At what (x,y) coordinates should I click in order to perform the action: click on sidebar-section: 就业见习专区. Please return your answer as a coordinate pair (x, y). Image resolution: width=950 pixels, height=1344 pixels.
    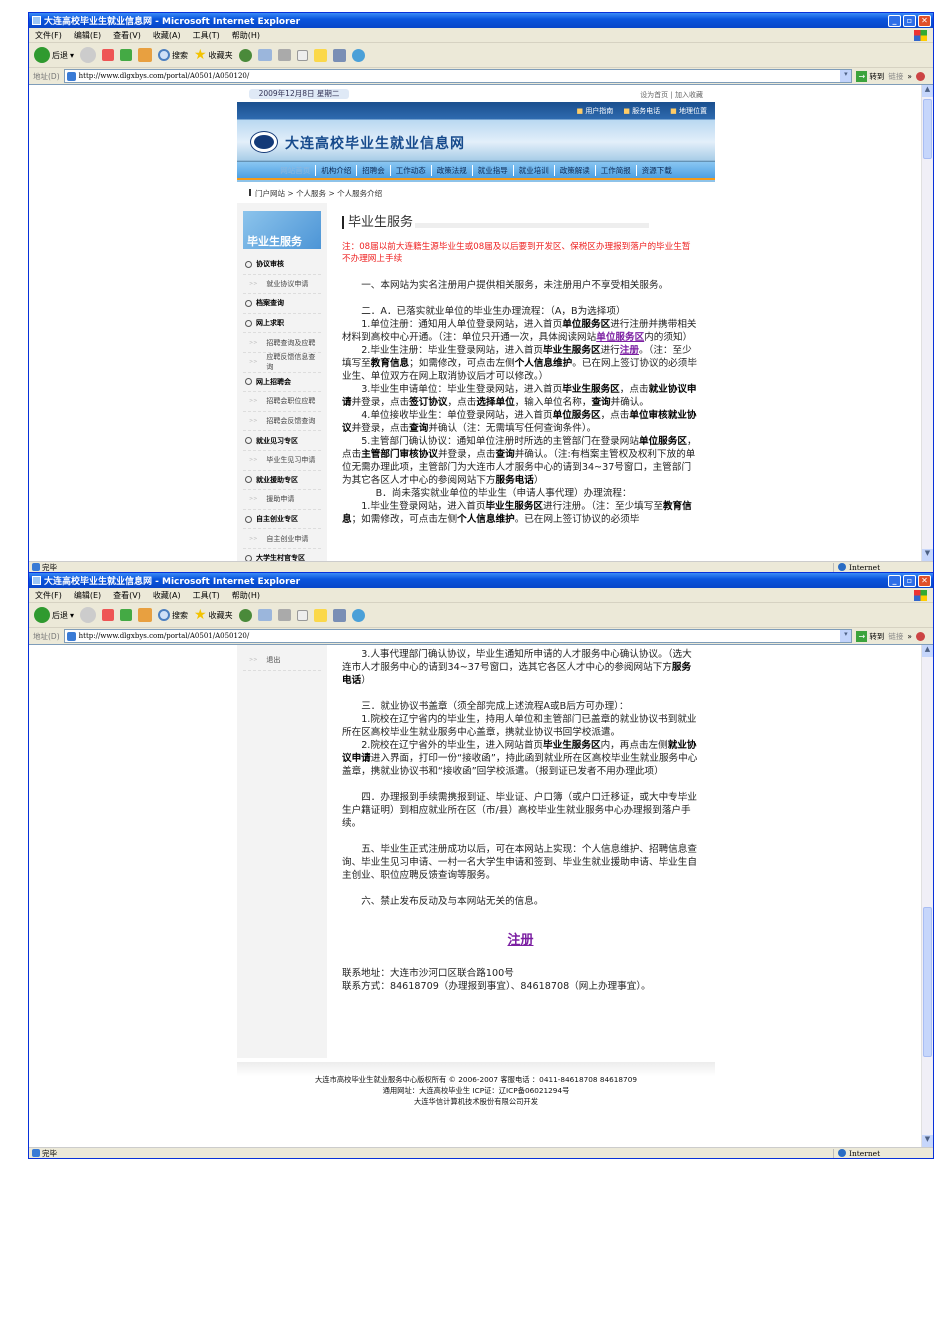
    Looking at the image, I should click on (282, 441).